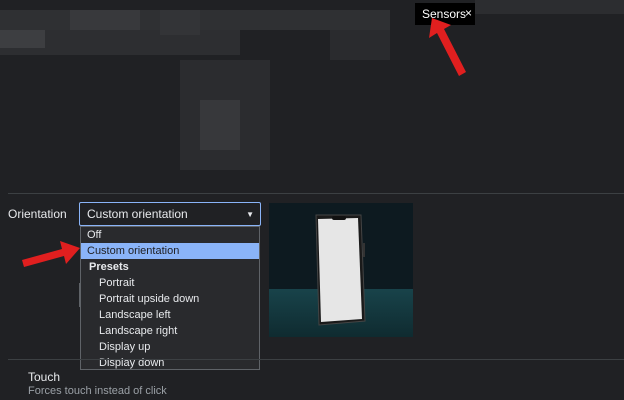 The image size is (624, 400). What do you see at coordinates (170, 235) in the screenshot?
I see `option-off: Off` at bounding box center [170, 235].